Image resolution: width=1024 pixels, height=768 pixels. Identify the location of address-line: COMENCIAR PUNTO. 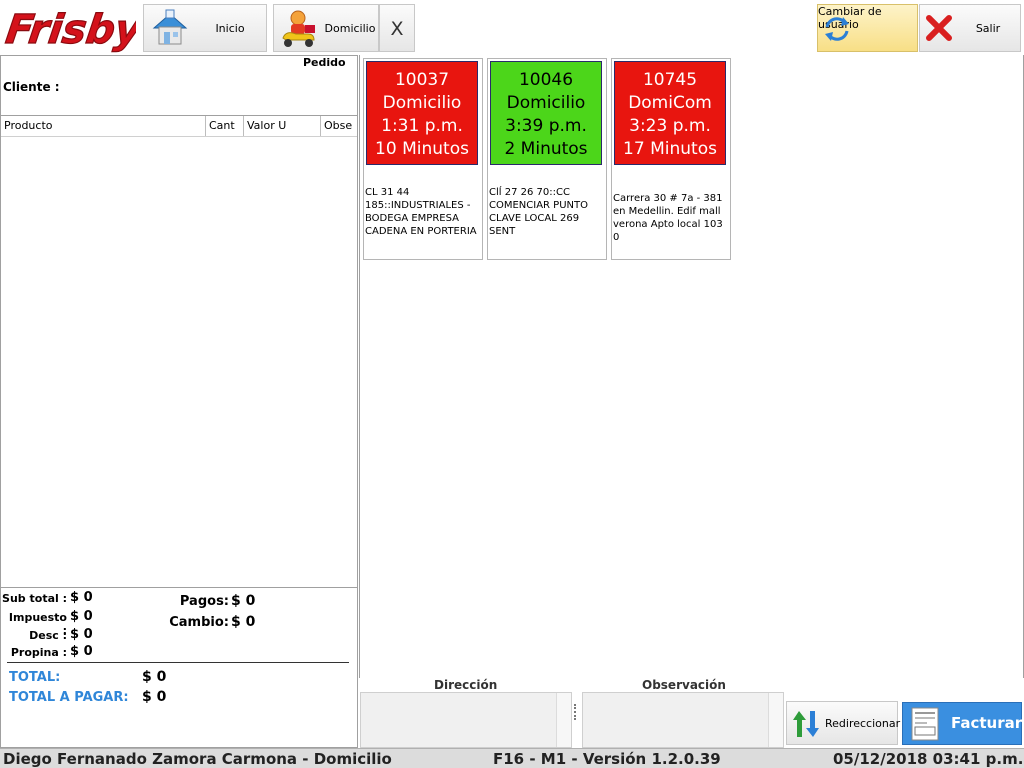
(538, 205).